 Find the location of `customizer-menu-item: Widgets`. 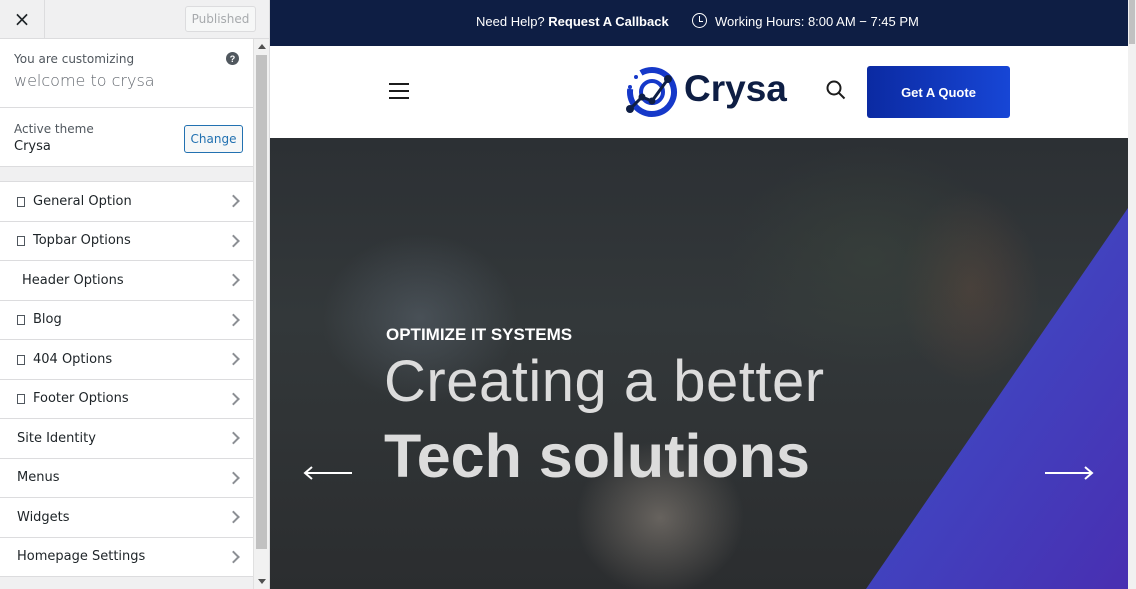

customizer-menu-item: Widgets is located at coordinates (126, 518).